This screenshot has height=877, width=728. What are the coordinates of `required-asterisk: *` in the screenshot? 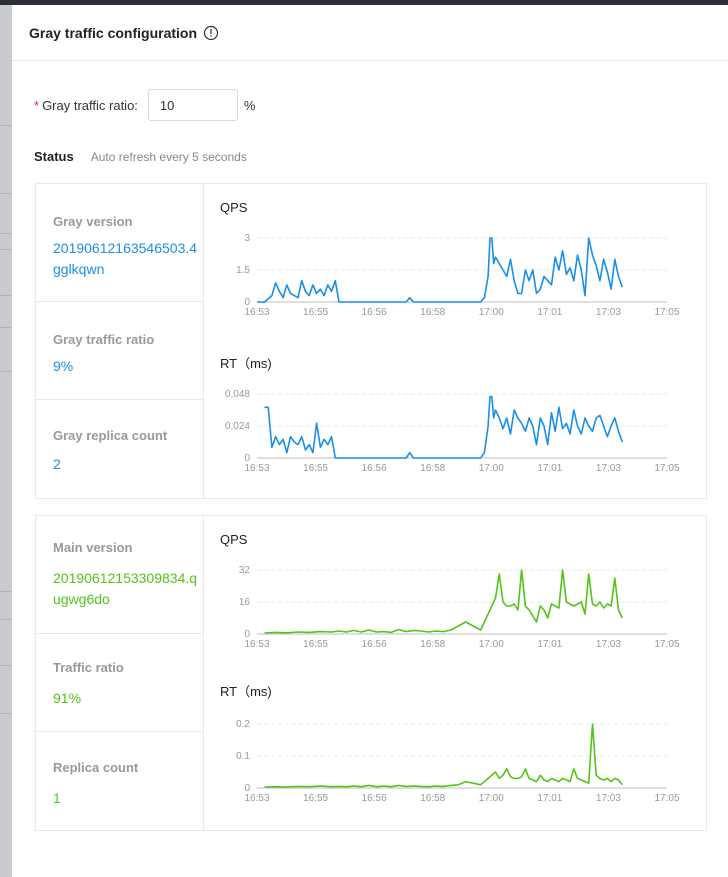 It's located at (37, 105).